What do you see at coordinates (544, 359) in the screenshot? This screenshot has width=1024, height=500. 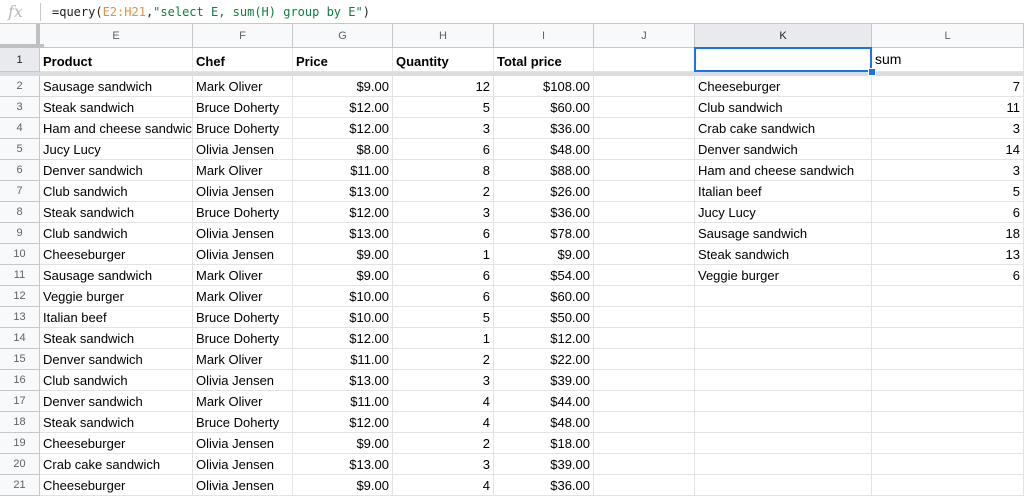 I see `cell-total: $22.00` at bounding box center [544, 359].